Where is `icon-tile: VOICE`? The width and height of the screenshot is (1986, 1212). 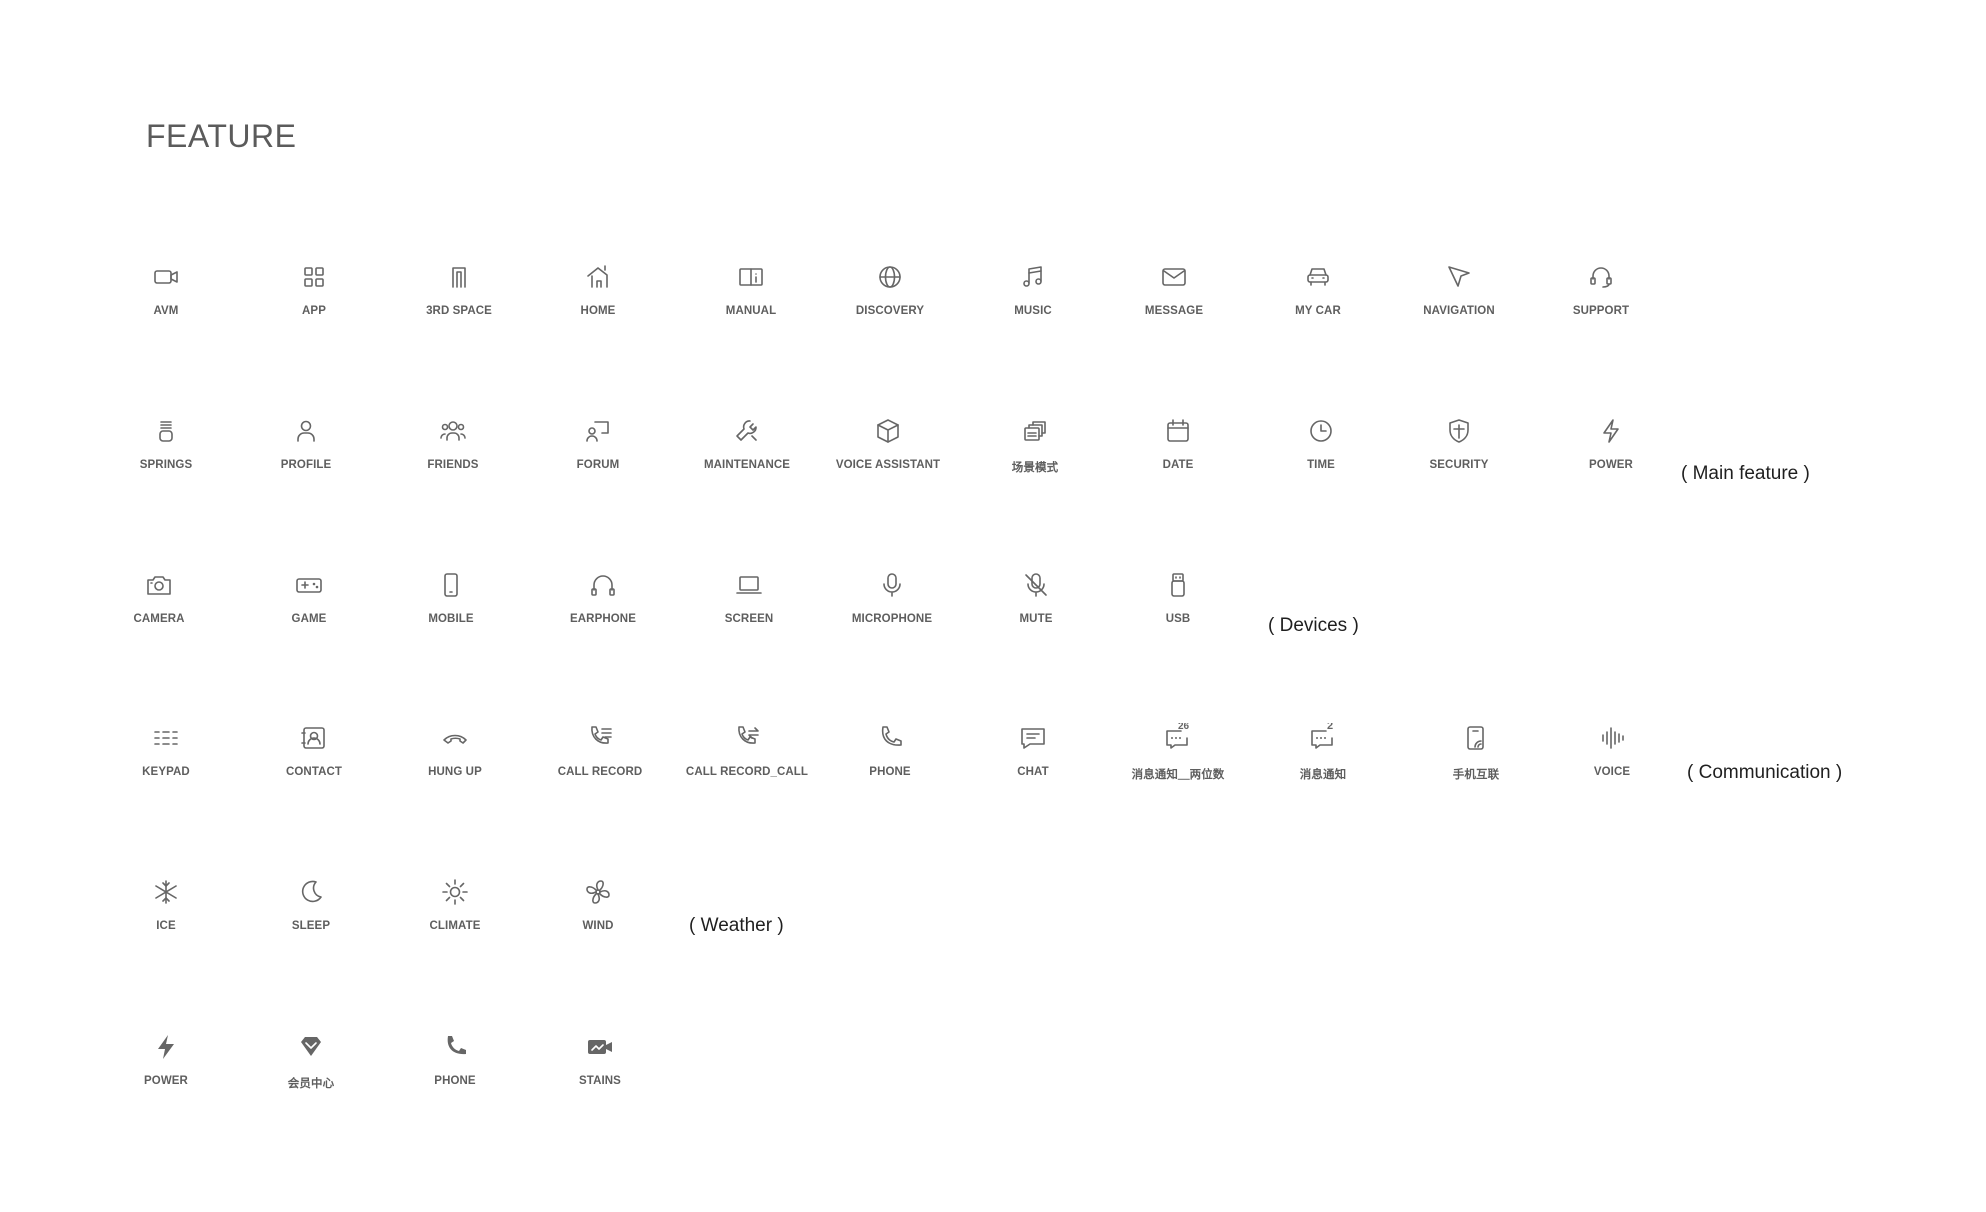
icon-tile: VOICE is located at coordinates (1612, 750).